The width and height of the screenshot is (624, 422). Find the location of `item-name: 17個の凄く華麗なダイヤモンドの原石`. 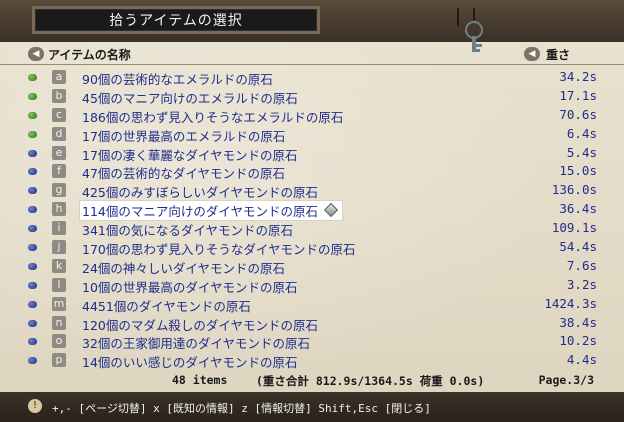

item-name: 17個の凄く華麗なダイヤモンドの原石 is located at coordinates (190, 154).